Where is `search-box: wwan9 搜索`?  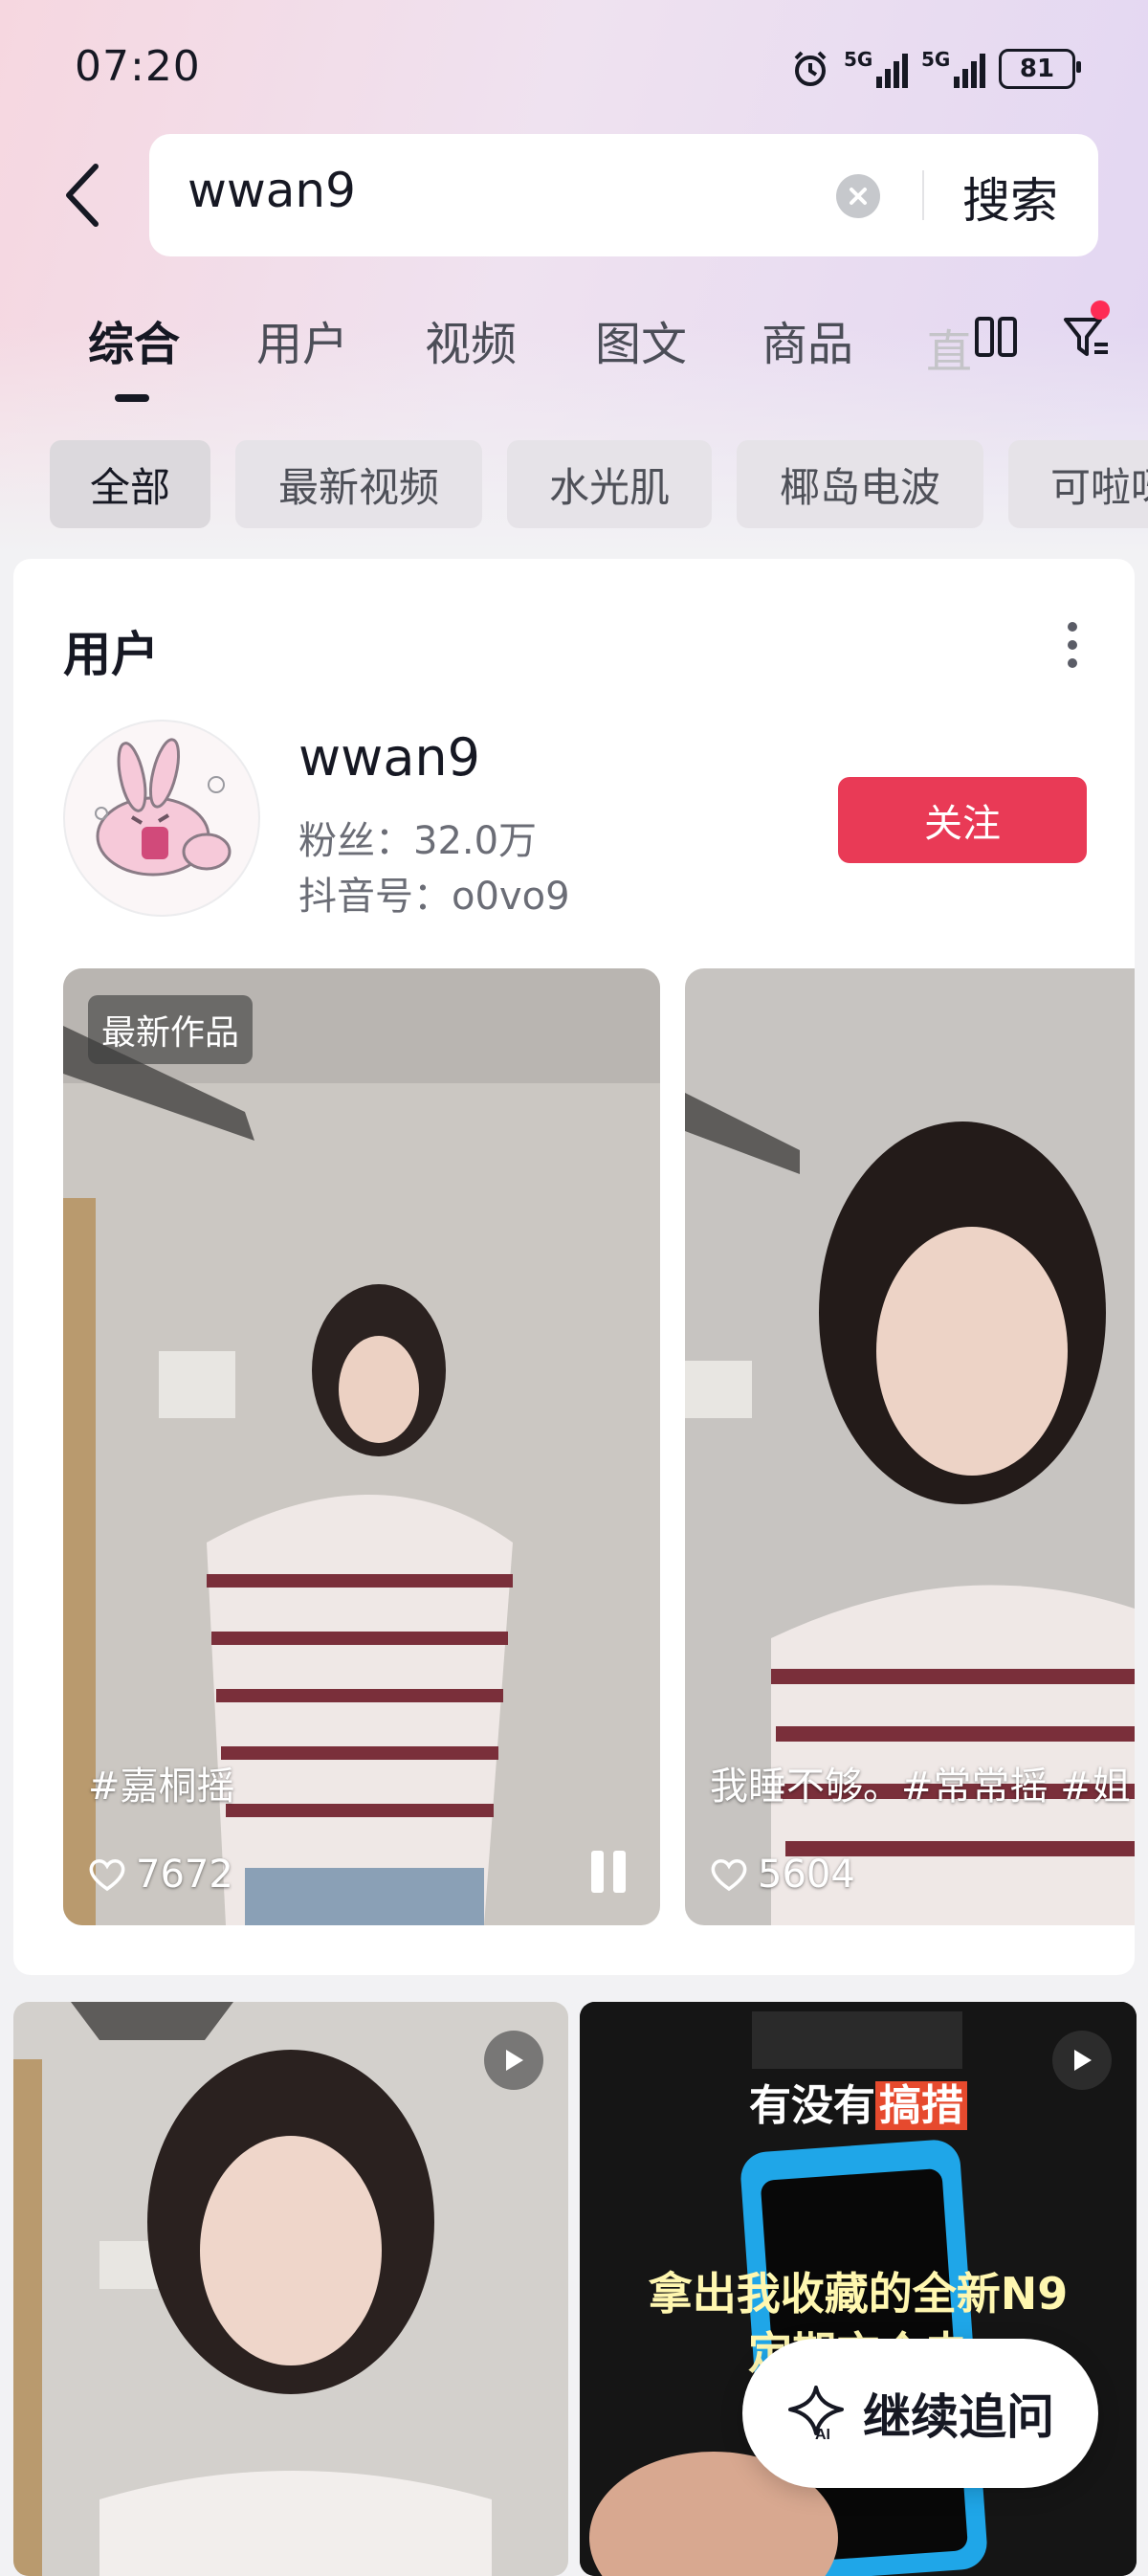 search-box: wwan9 搜索 is located at coordinates (623, 195).